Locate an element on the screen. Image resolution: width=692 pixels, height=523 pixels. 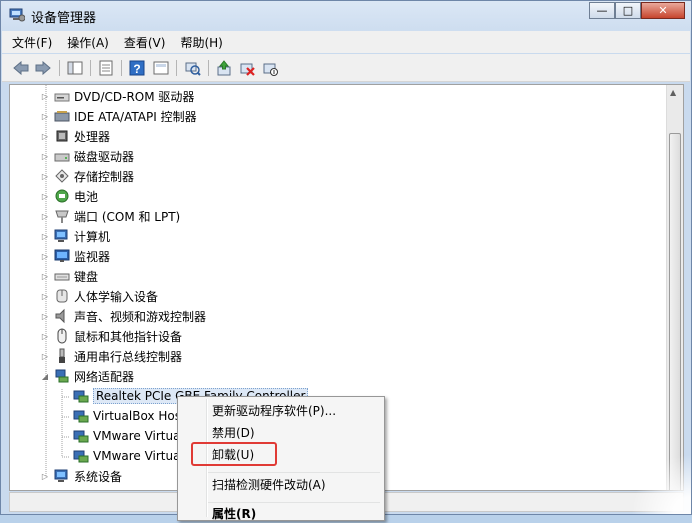
menu-view: 查看(V) is located at coordinates (145, 42).